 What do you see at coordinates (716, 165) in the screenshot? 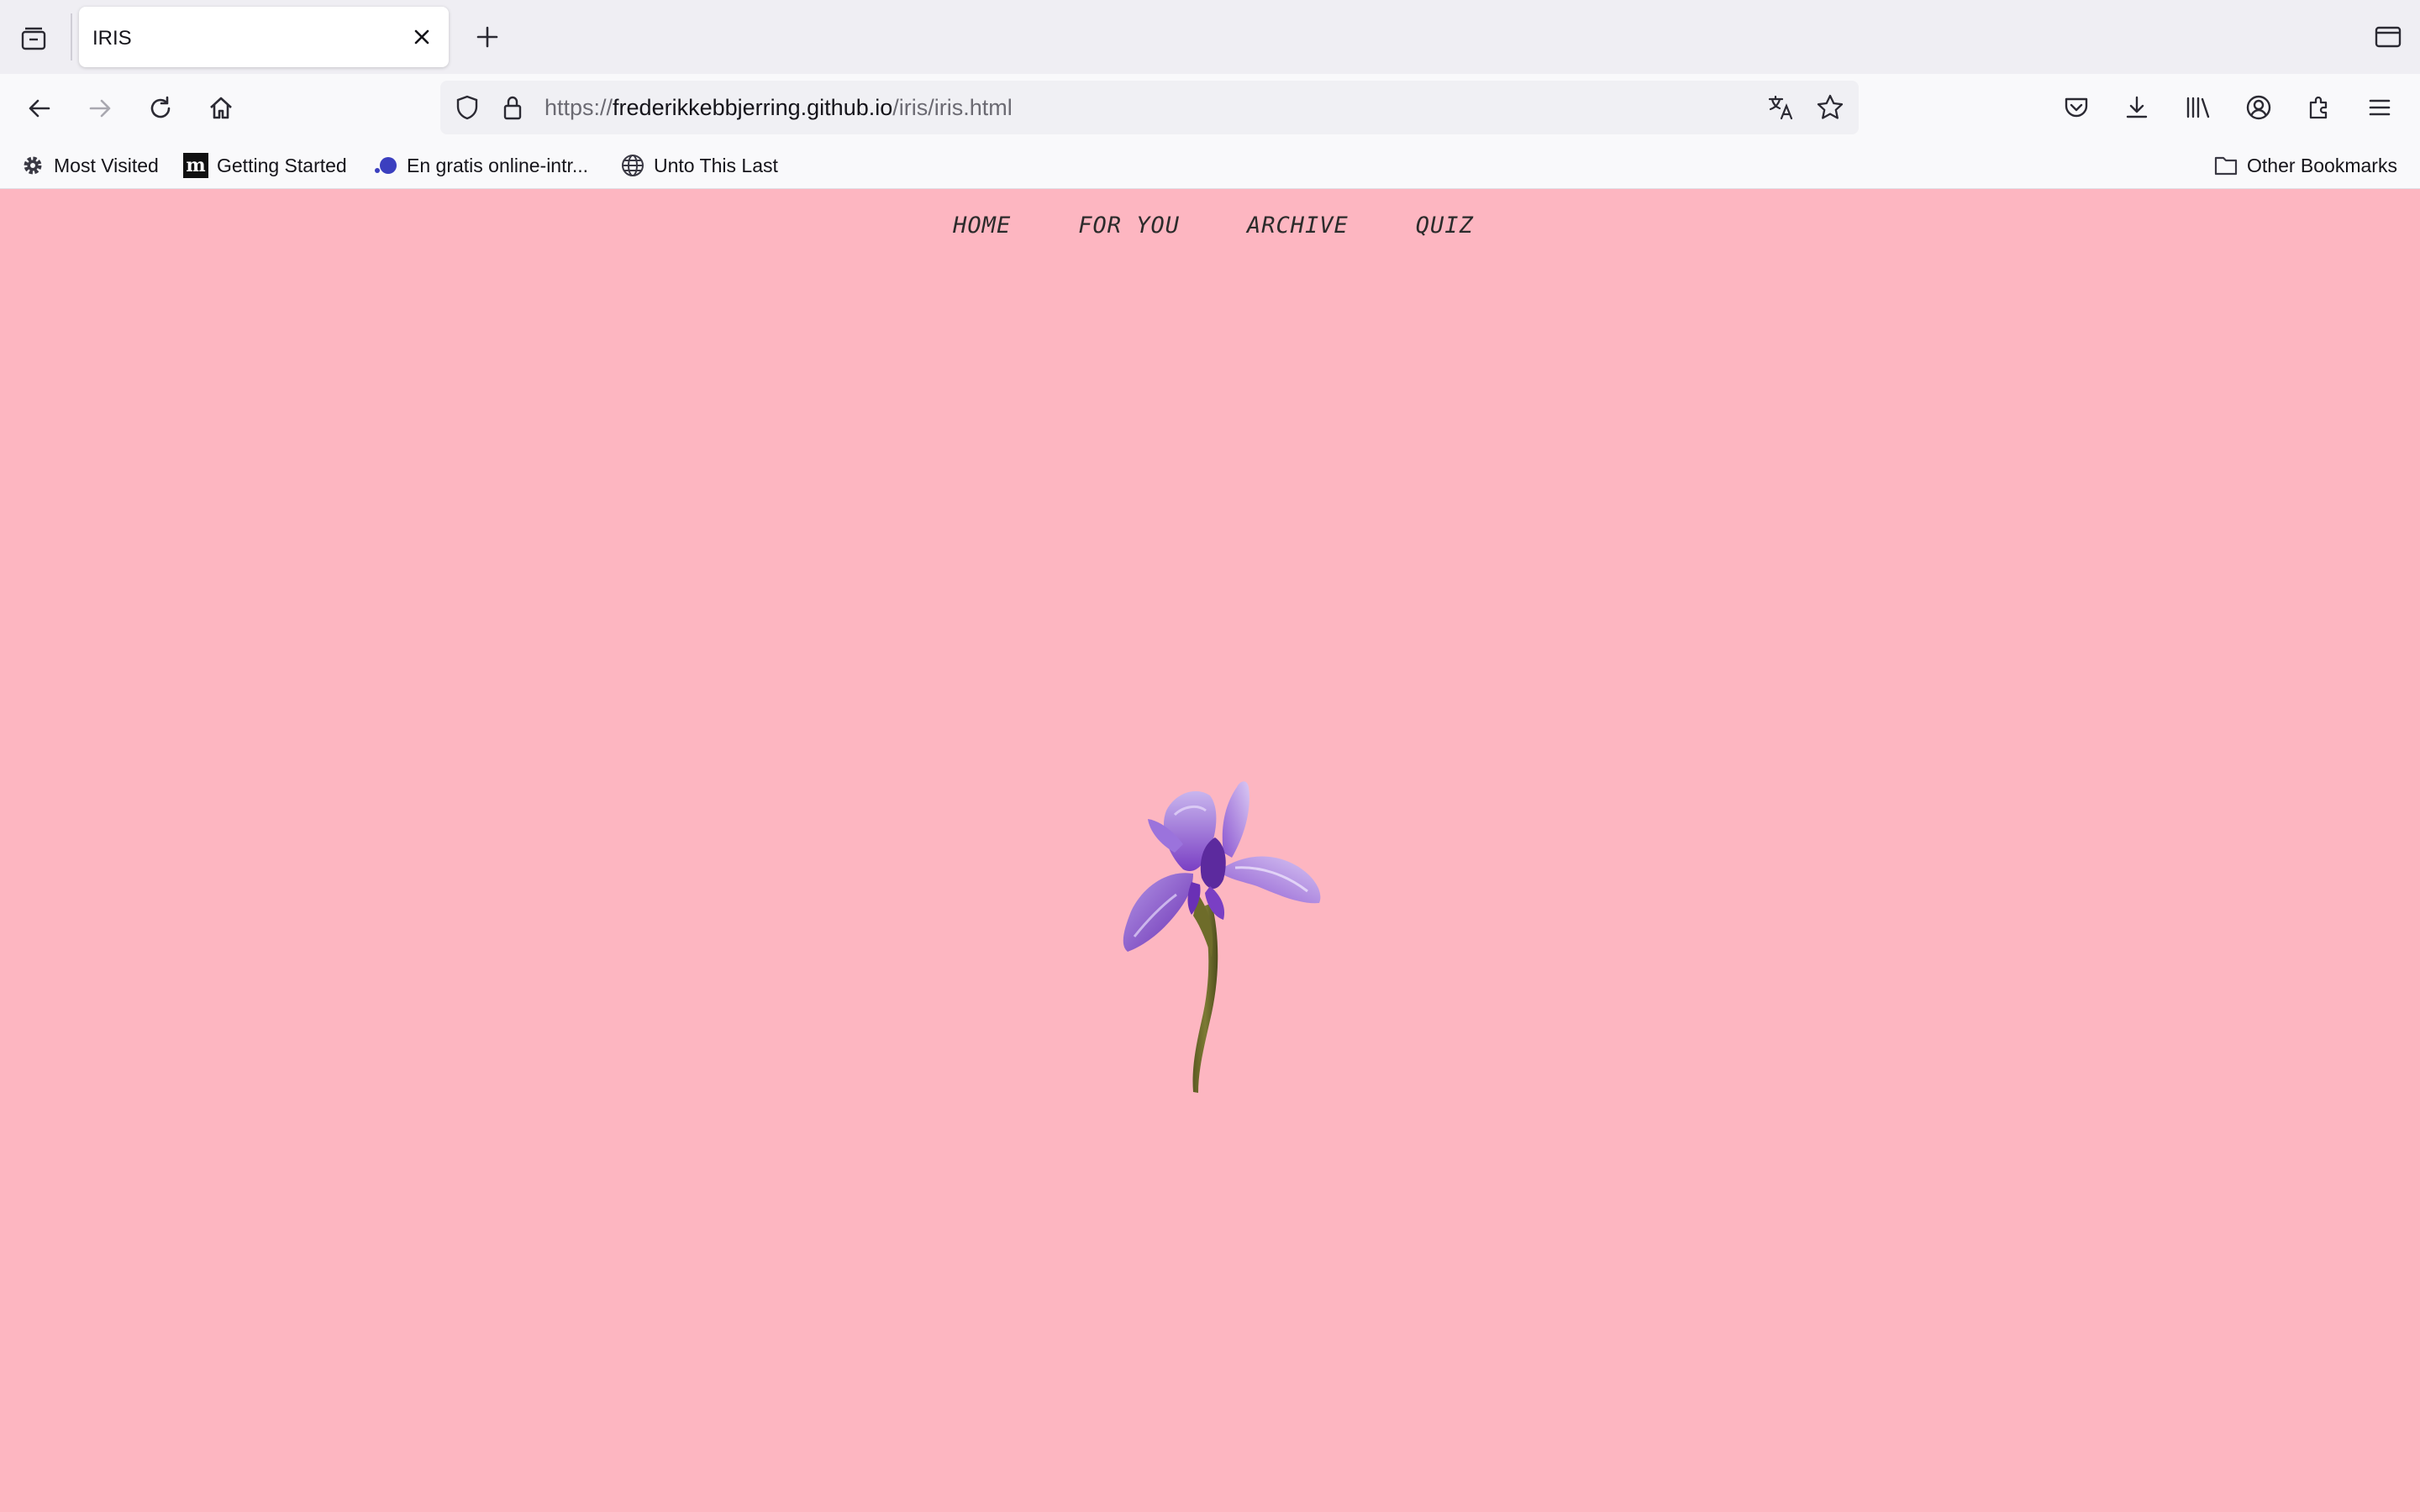
I see `bookmark-label: Unto This Last` at bounding box center [716, 165].